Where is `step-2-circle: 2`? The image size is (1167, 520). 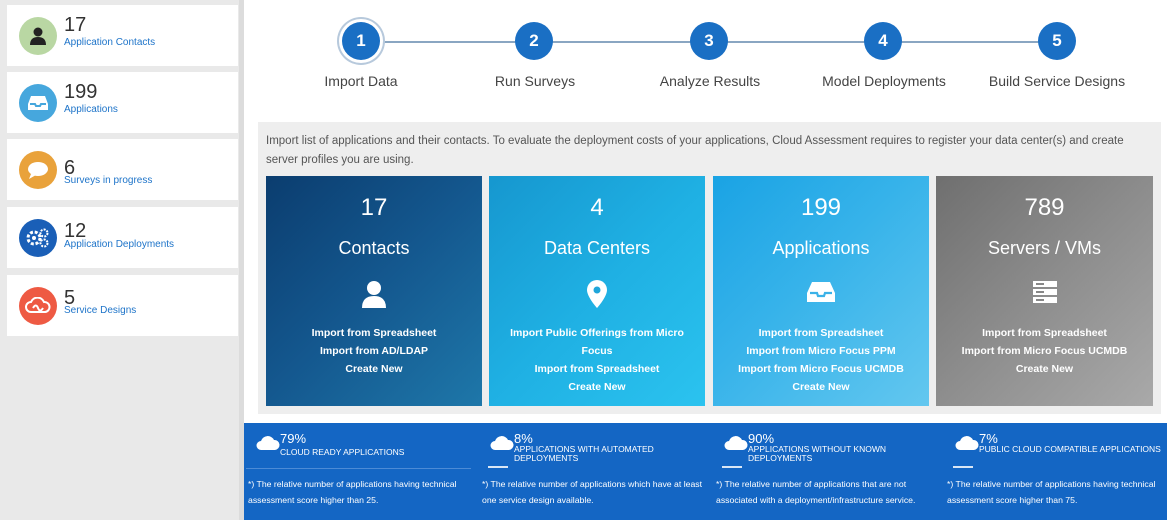 step-2-circle: 2 is located at coordinates (534, 41).